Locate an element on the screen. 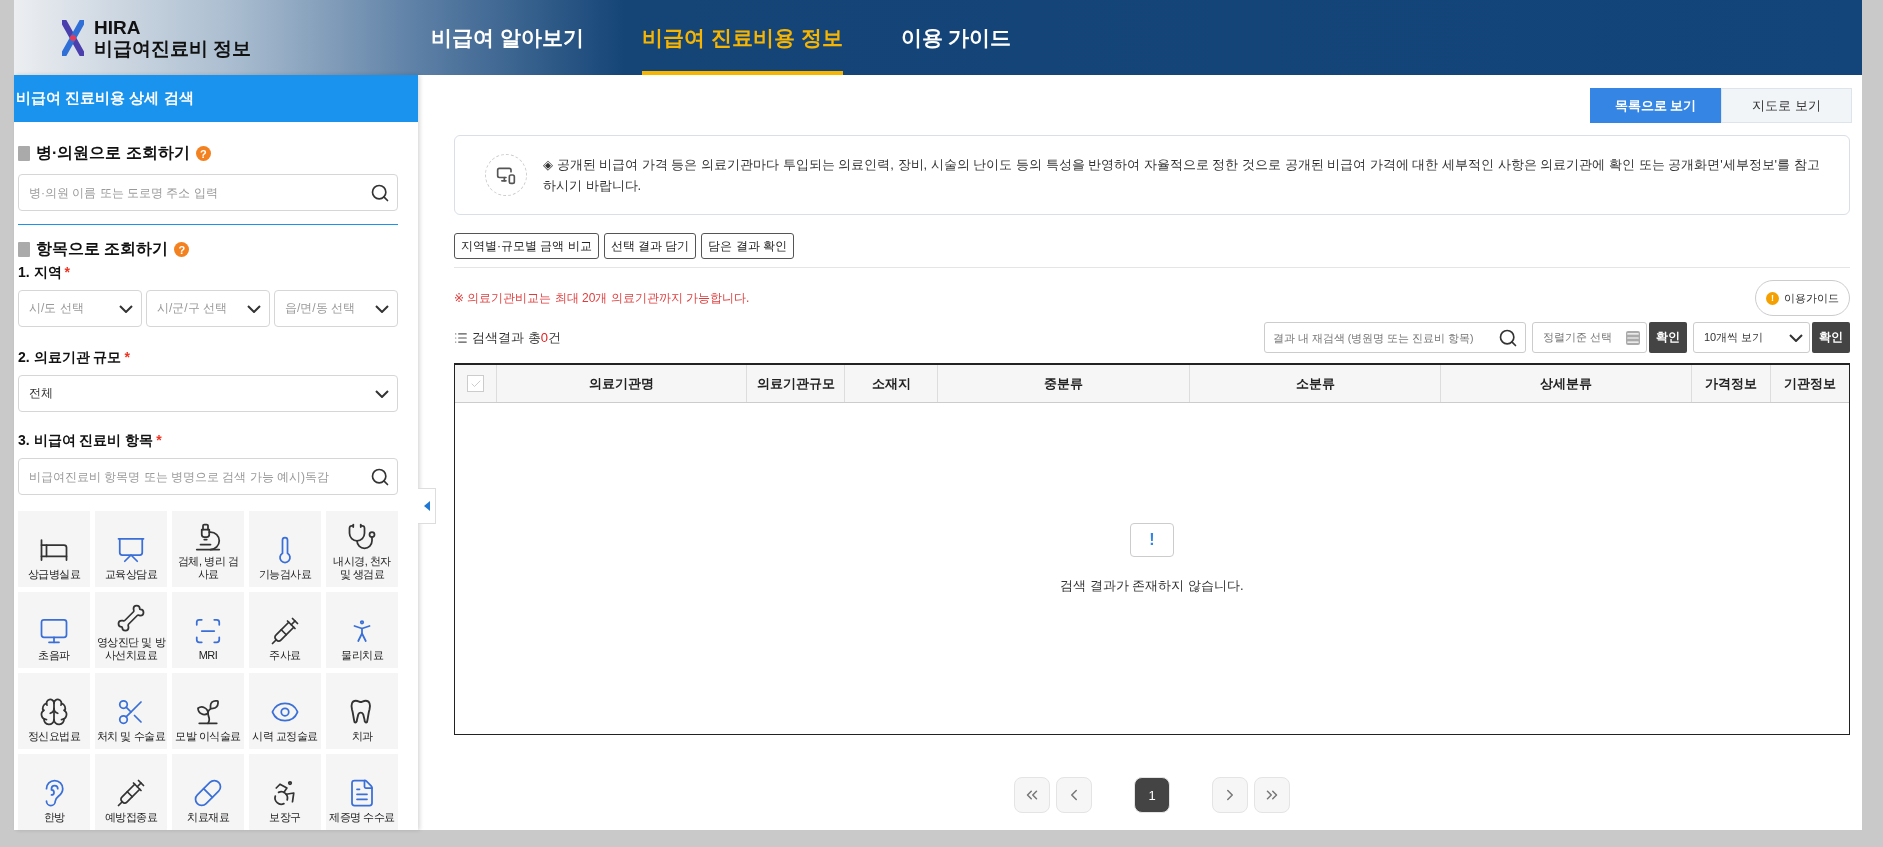 This screenshot has width=1883, height=847. field-label: 1. 지역 * is located at coordinates (45, 273).